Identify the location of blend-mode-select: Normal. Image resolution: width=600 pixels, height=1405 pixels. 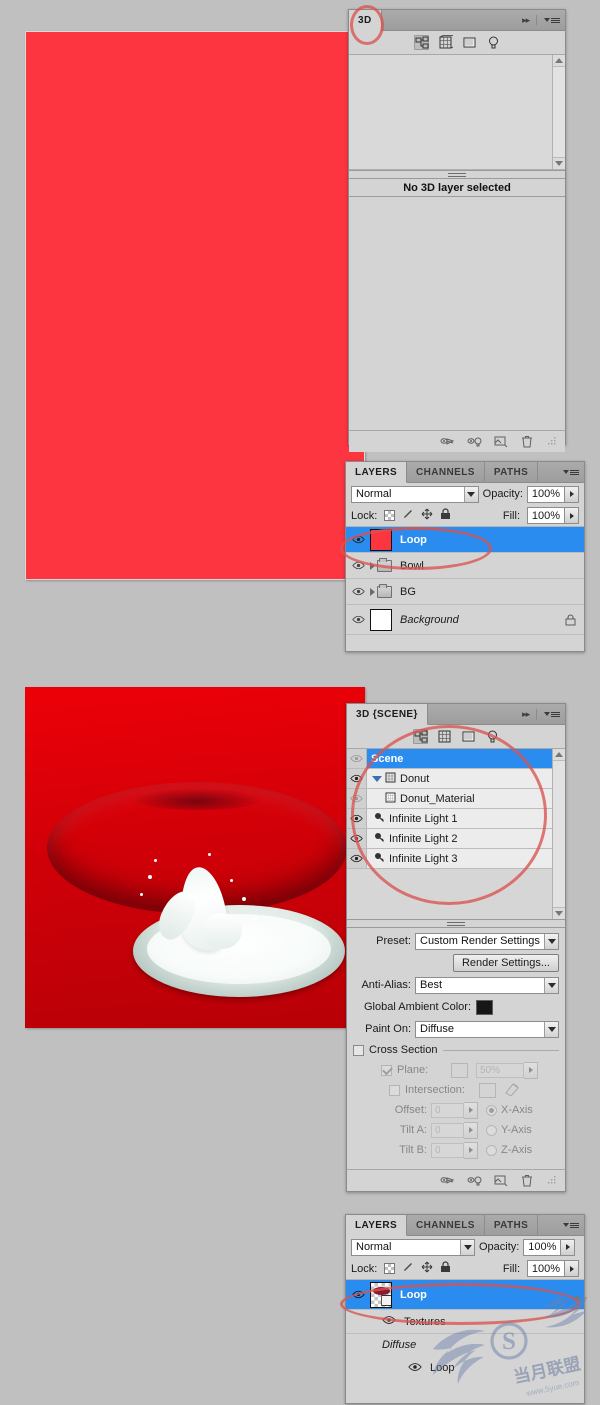
(413, 1247).